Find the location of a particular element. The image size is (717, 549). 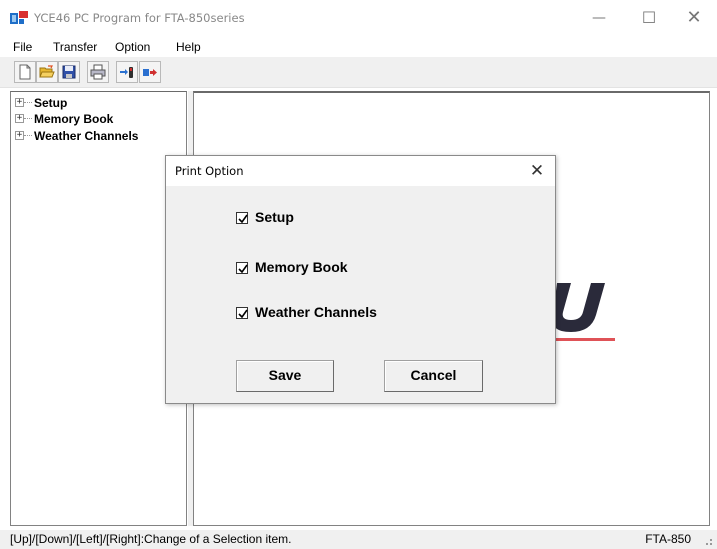

menu-option: Option is located at coordinates (132, 47).